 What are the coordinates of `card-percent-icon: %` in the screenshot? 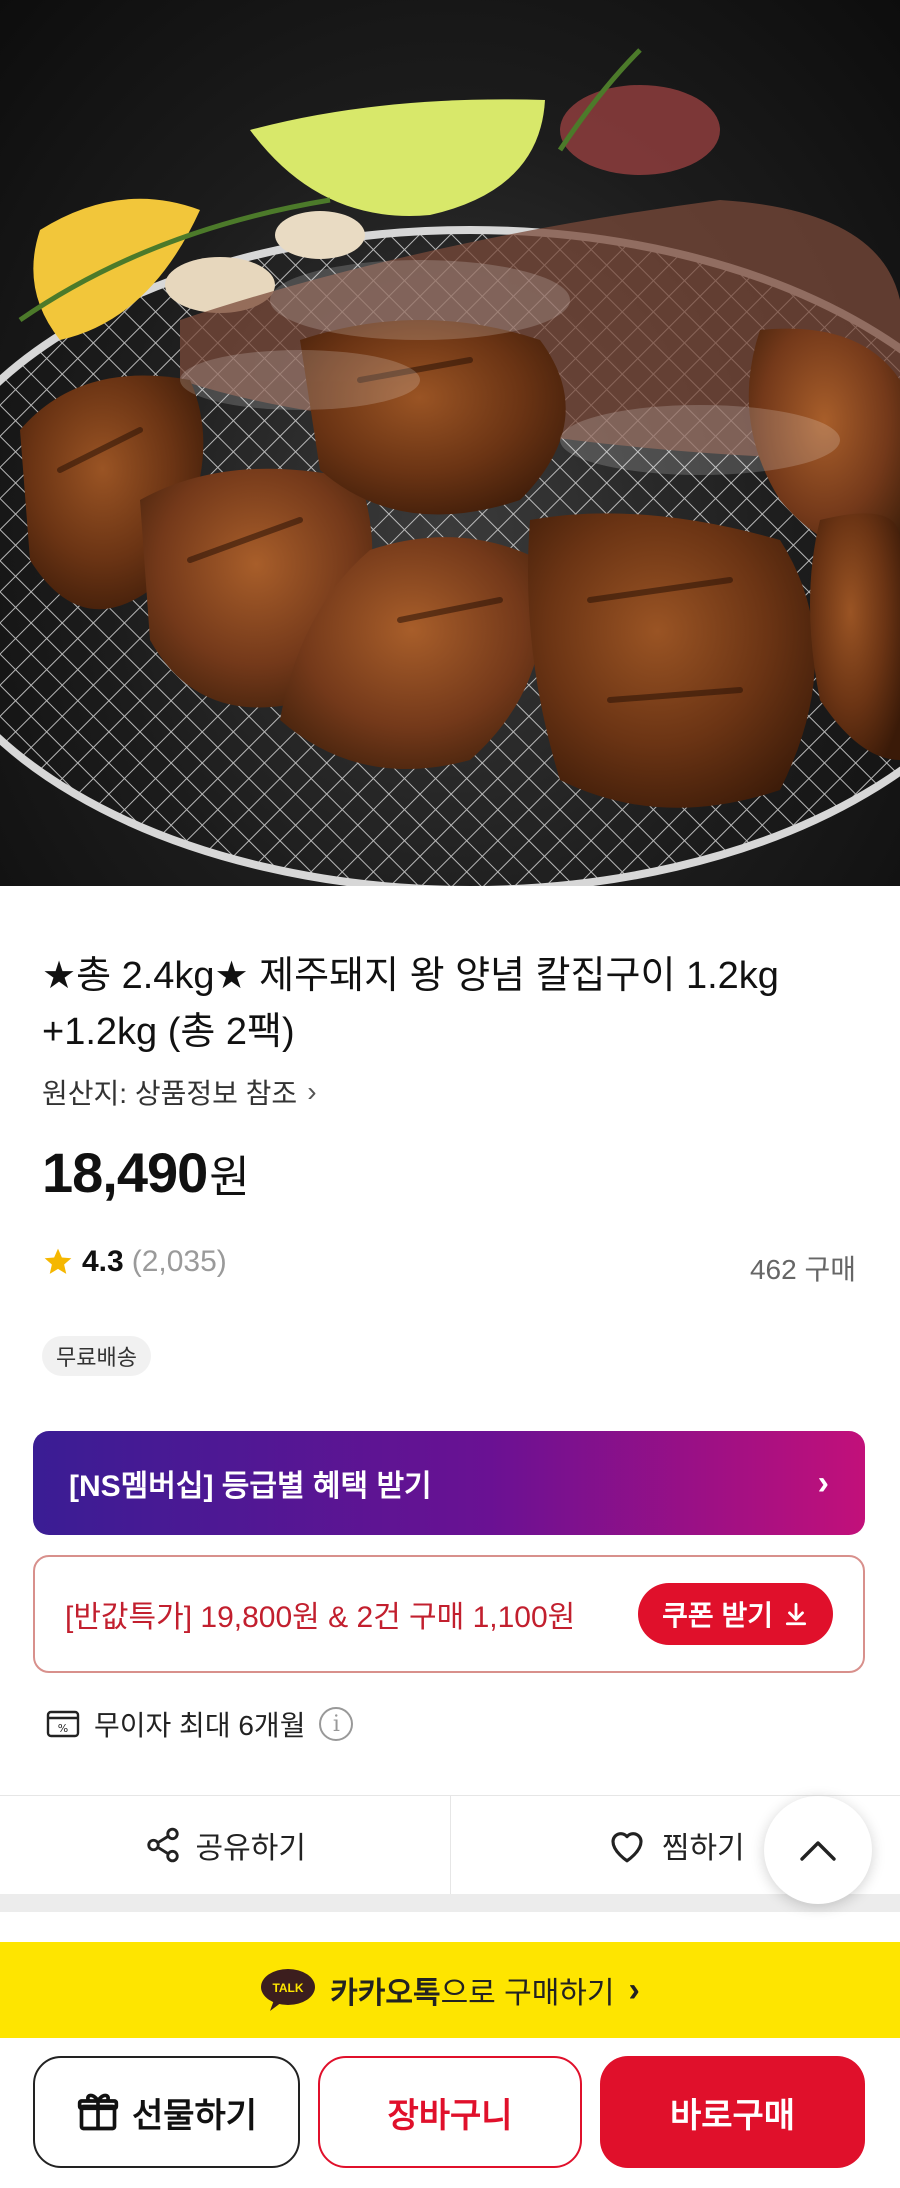 It's located at (63, 1724).